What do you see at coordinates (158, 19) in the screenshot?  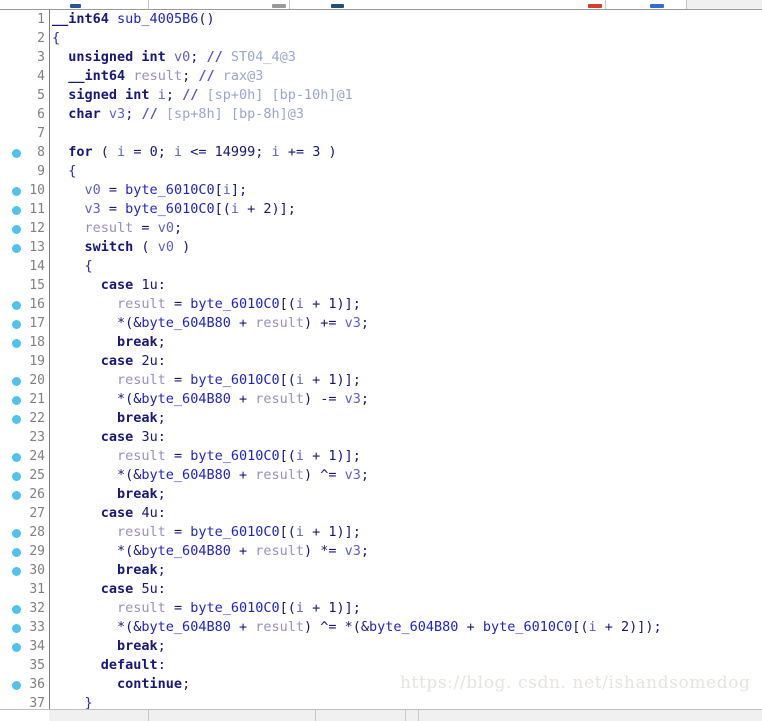 I see `code-token: sub_4005B6` at bounding box center [158, 19].